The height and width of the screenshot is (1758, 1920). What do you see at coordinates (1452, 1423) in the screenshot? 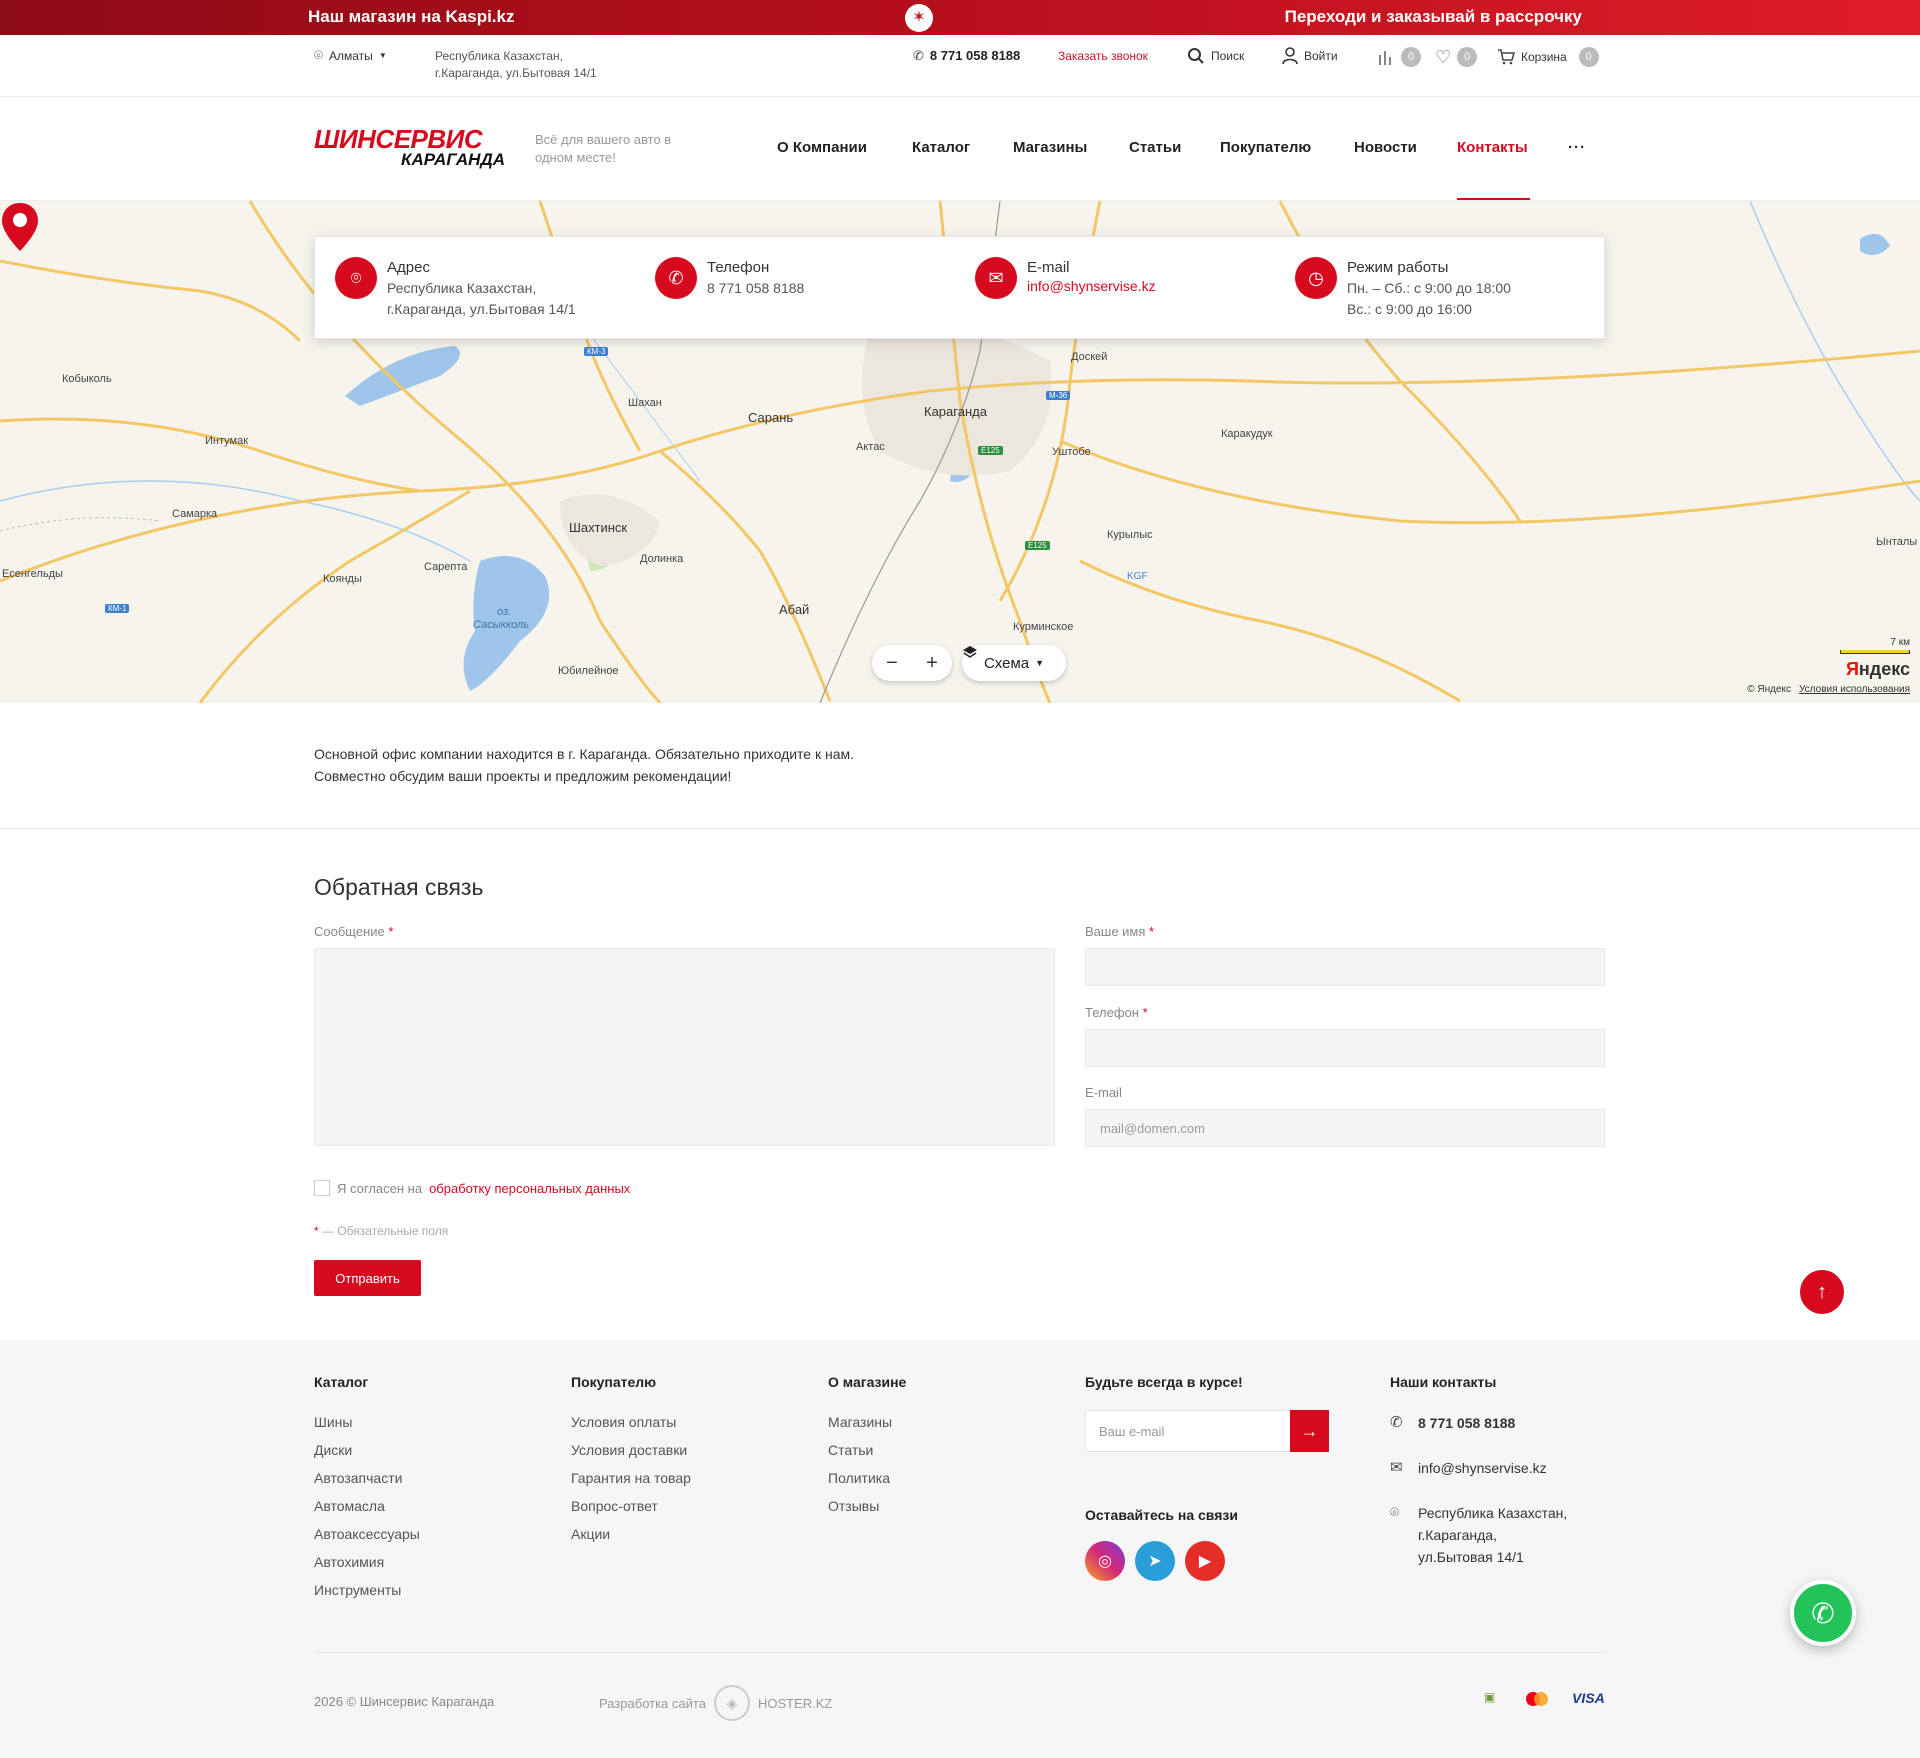
I see `footer-phone: ✆ 8 771 058 8188` at bounding box center [1452, 1423].